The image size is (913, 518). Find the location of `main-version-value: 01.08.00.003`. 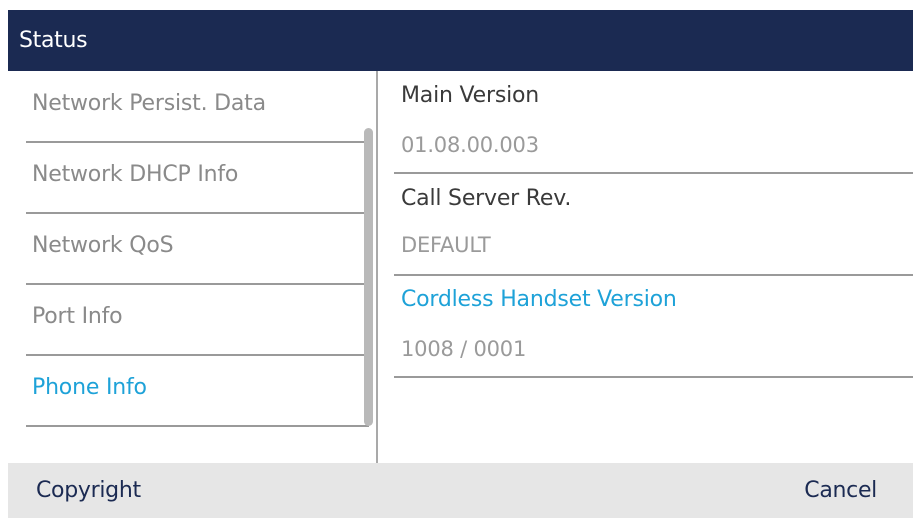

main-version-value: 01.08.00.003 is located at coordinates (470, 145).